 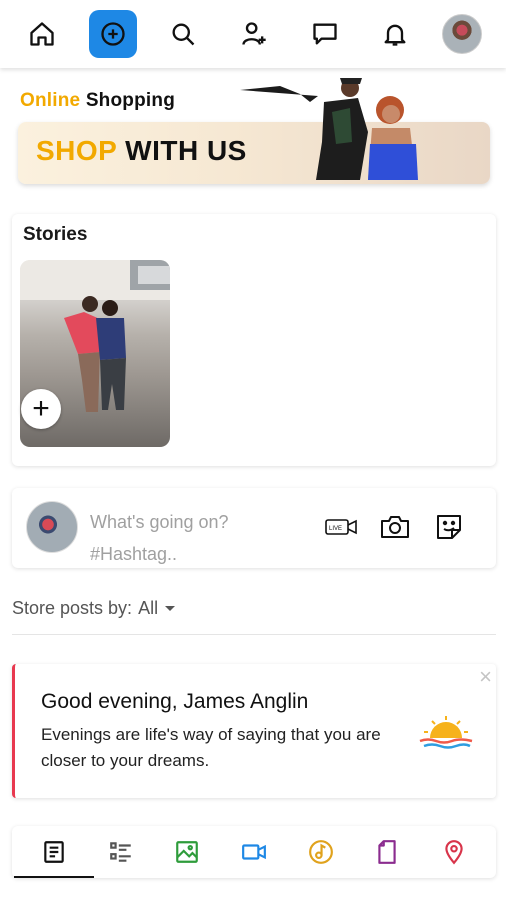 What do you see at coordinates (449, 529) in the screenshot?
I see `sticker-icon` at bounding box center [449, 529].